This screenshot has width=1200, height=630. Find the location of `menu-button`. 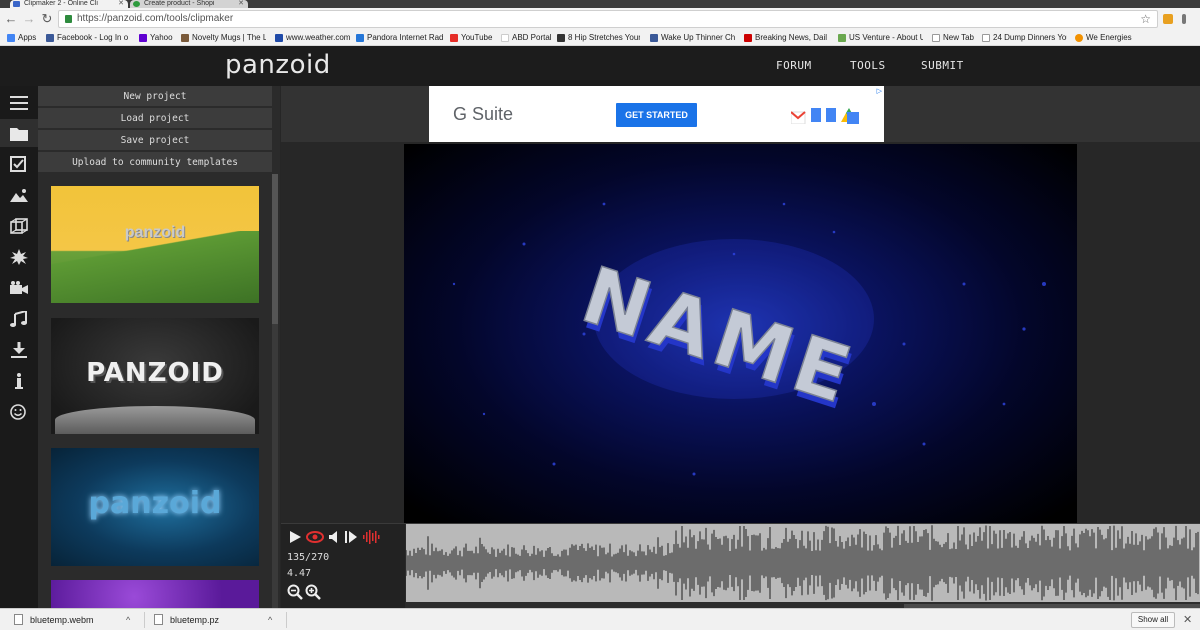

menu-button is located at coordinates (19, 102).